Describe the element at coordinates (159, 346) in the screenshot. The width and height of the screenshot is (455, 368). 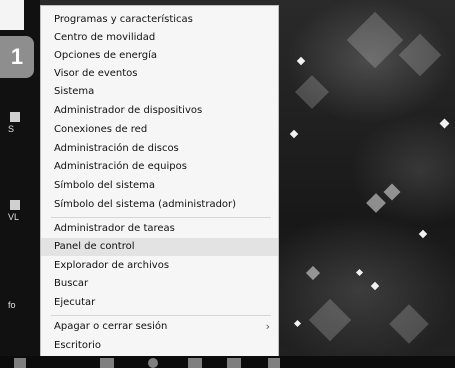
I see `menu-item-escritorio: Escritorio` at that location.